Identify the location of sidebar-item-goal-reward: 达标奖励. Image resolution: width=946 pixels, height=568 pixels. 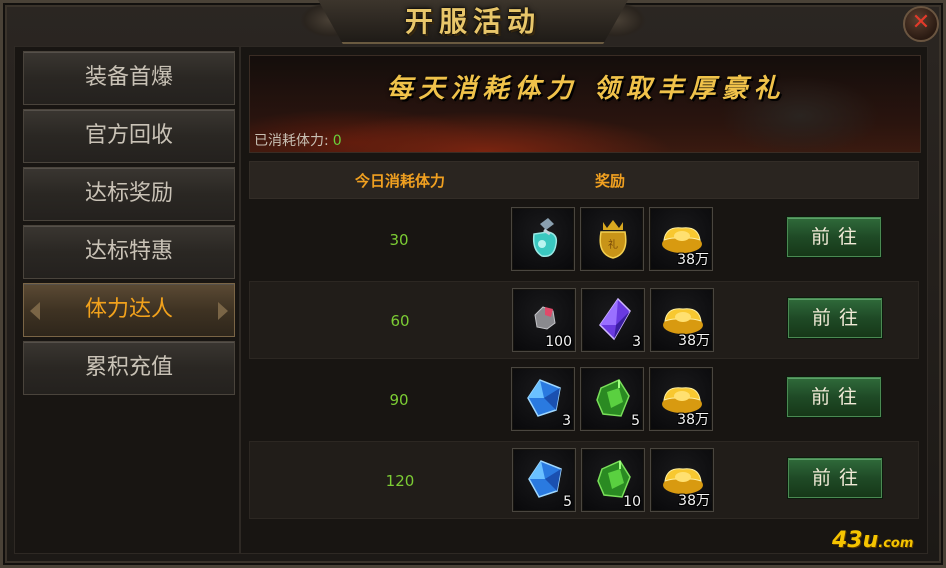
(129, 194).